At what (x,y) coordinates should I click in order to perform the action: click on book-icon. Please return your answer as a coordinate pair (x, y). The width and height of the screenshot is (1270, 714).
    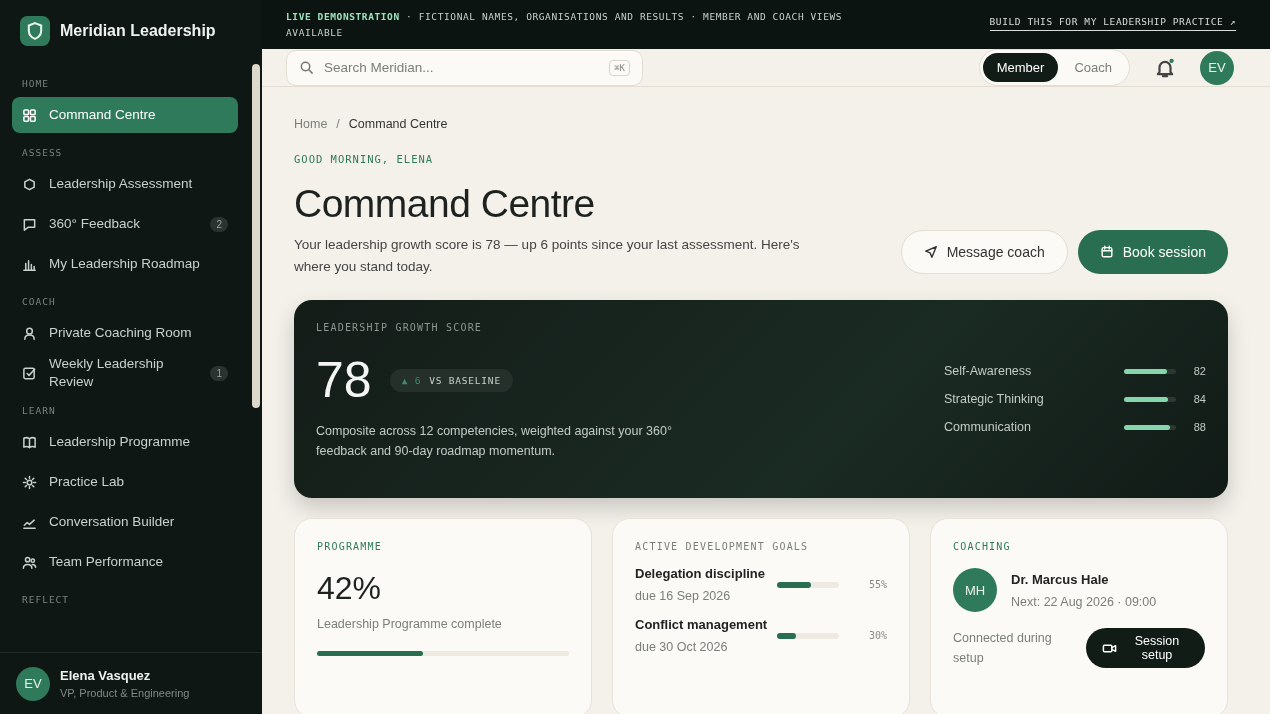
    Looking at the image, I should click on (29, 442).